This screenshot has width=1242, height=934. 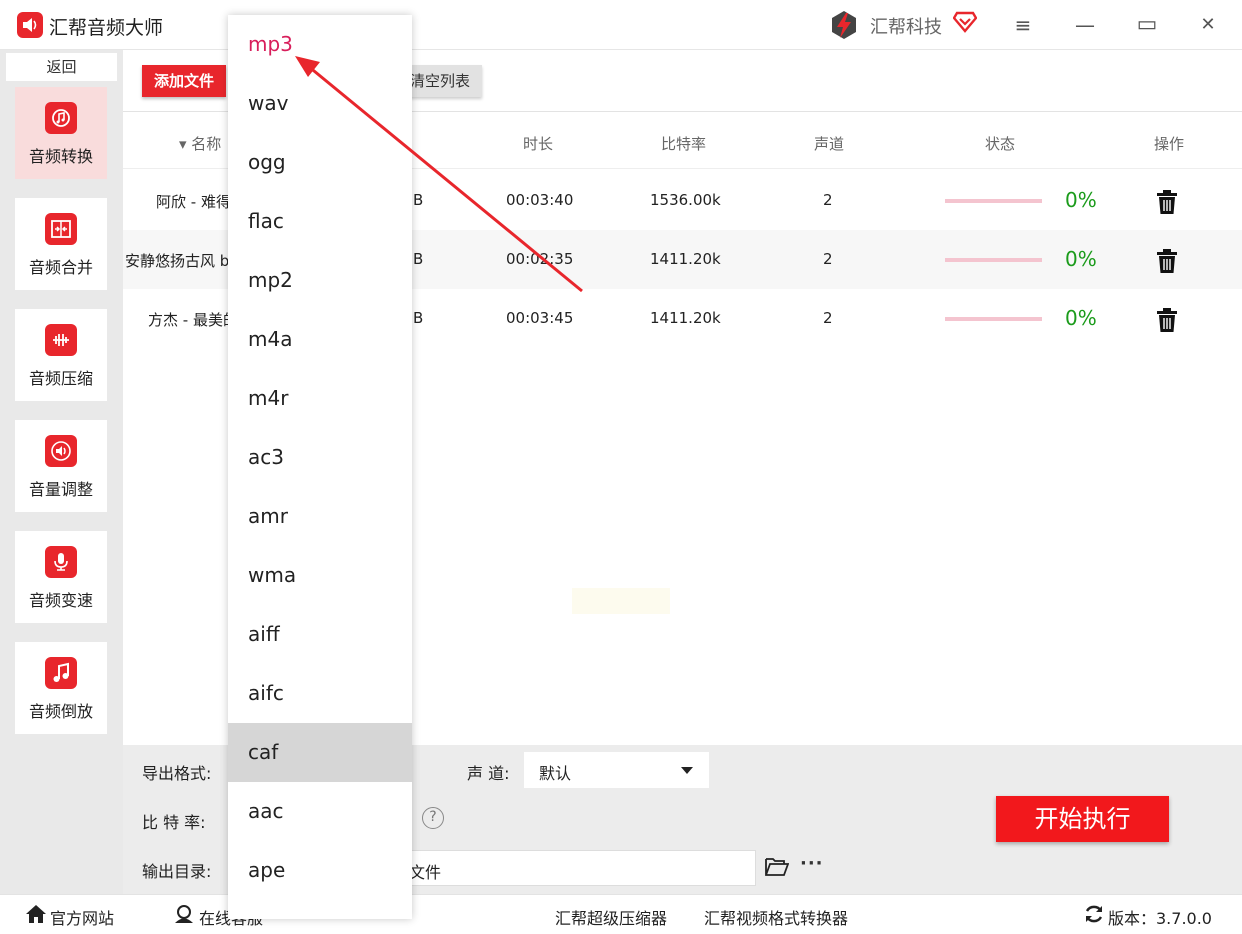 I want to click on format-option-m4r: m4r, so click(x=320, y=398).